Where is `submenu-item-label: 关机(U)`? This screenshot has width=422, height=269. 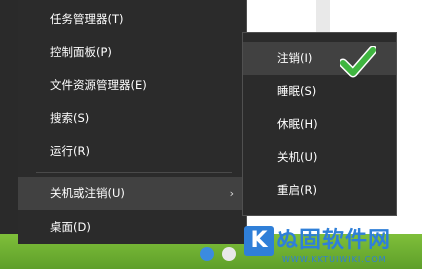 submenu-item-label: 关机(U) is located at coordinates (297, 157).